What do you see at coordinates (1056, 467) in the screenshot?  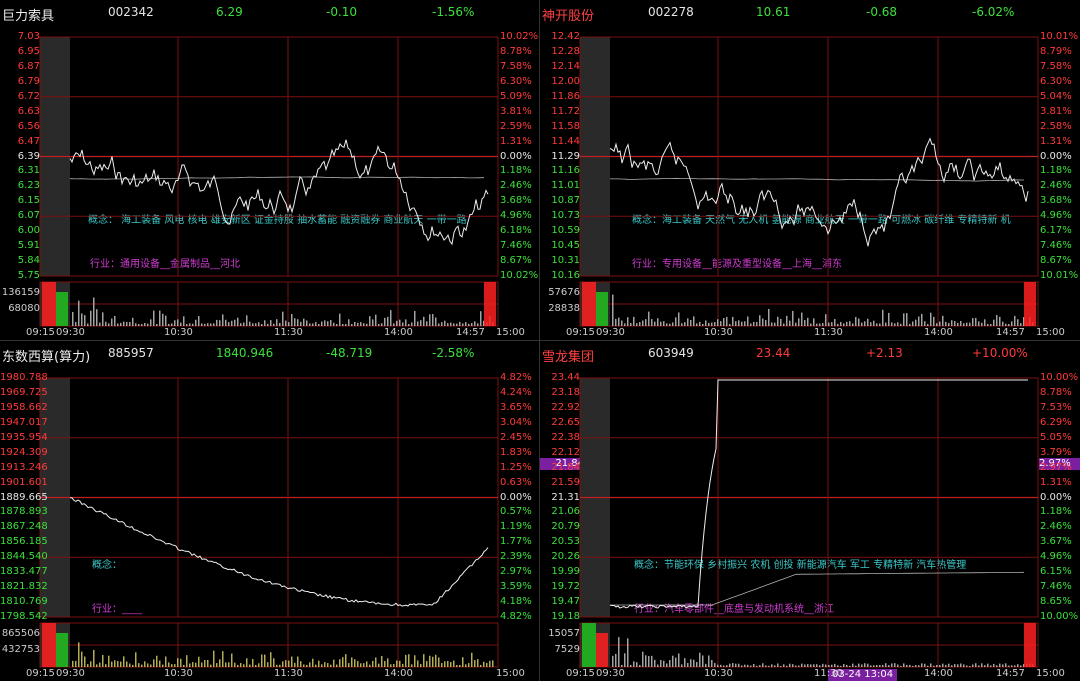 I see `y-axis-pct-label: 2.97%` at bounding box center [1056, 467].